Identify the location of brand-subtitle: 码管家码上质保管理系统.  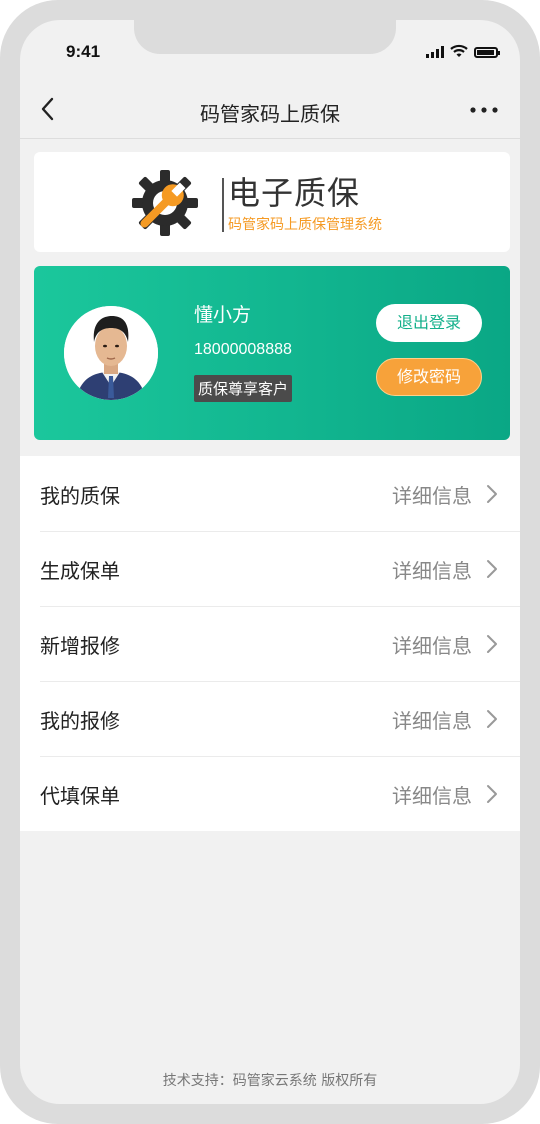
(305, 225).